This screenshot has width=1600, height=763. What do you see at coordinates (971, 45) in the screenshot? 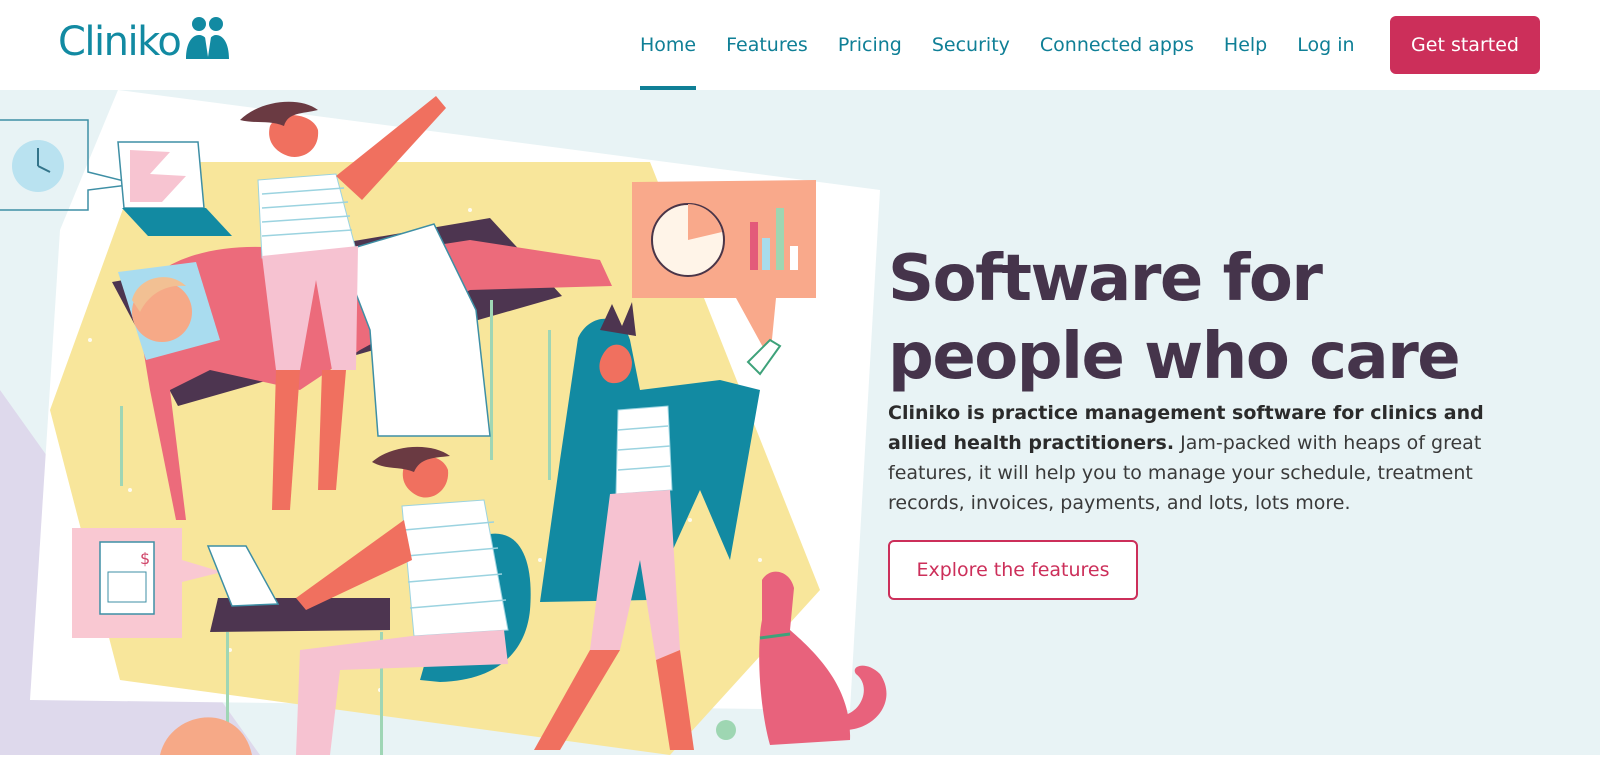
I see `nav-security: Security` at bounding box center [971, 45].